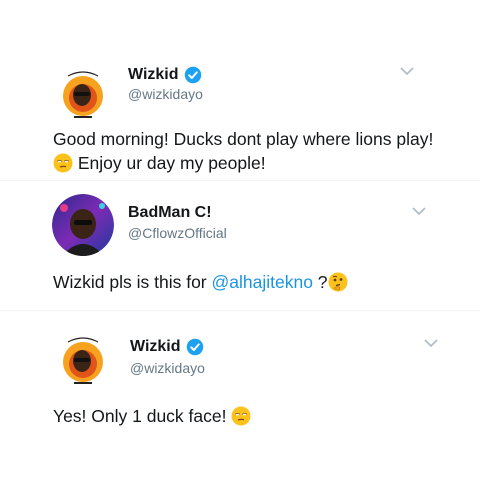 The width and height of the screenshot is (480, 480). Describe the element at coordinates (170, 213) in the screenshot. I see `author-name: BadMan C!` at that location.